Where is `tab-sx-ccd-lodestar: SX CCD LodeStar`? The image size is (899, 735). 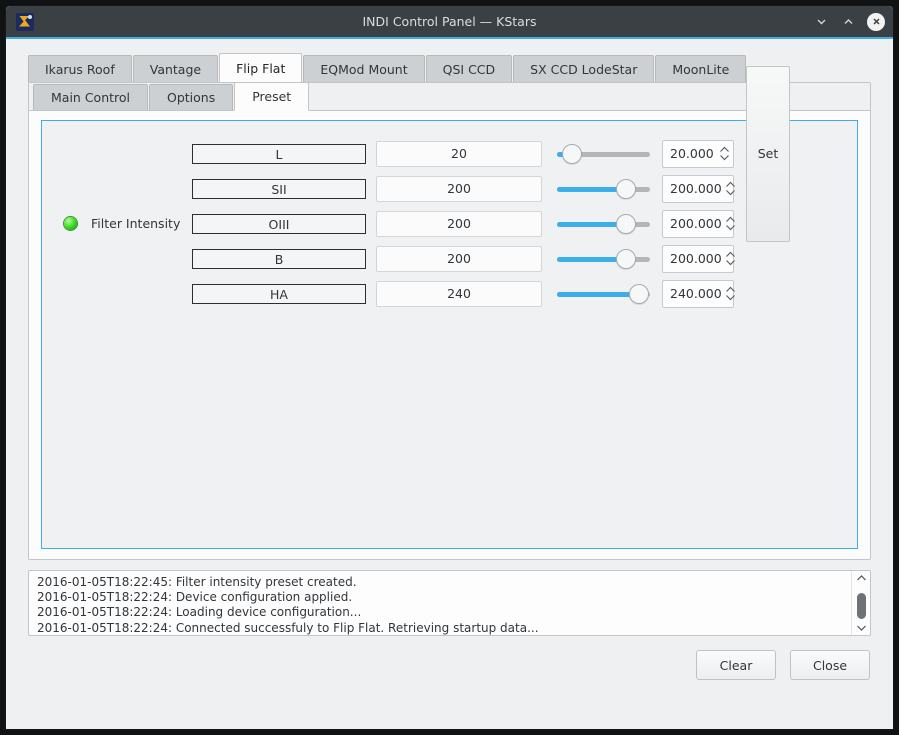 tab-sx-ccd-lodestar: SX CCD LodeStar is located at coordinates (584, 68).